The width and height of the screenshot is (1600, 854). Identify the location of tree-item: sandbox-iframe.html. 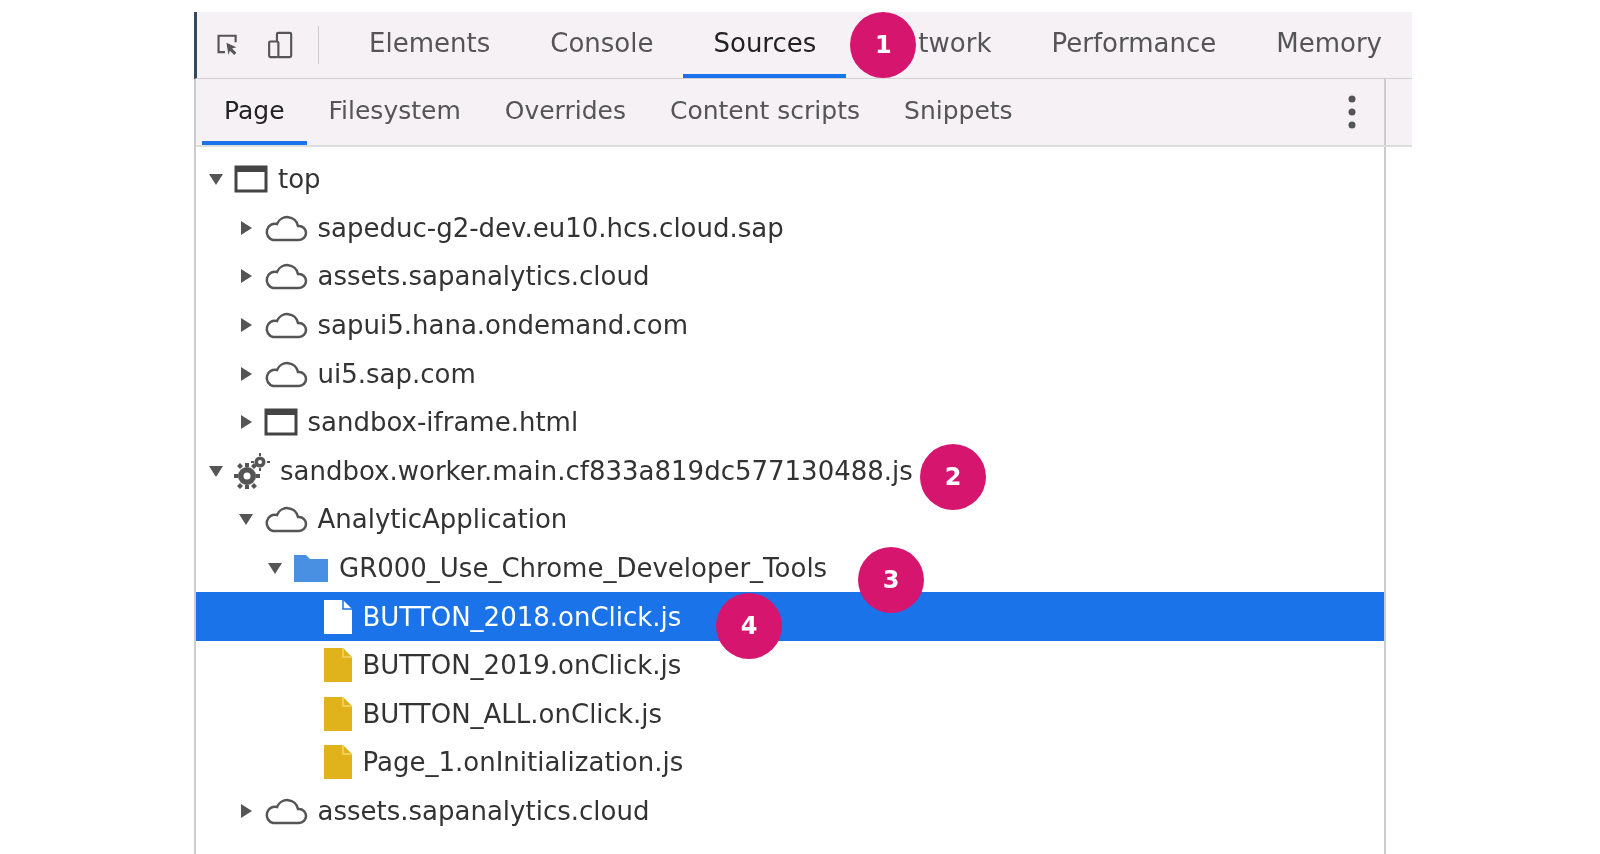
(390, 422).